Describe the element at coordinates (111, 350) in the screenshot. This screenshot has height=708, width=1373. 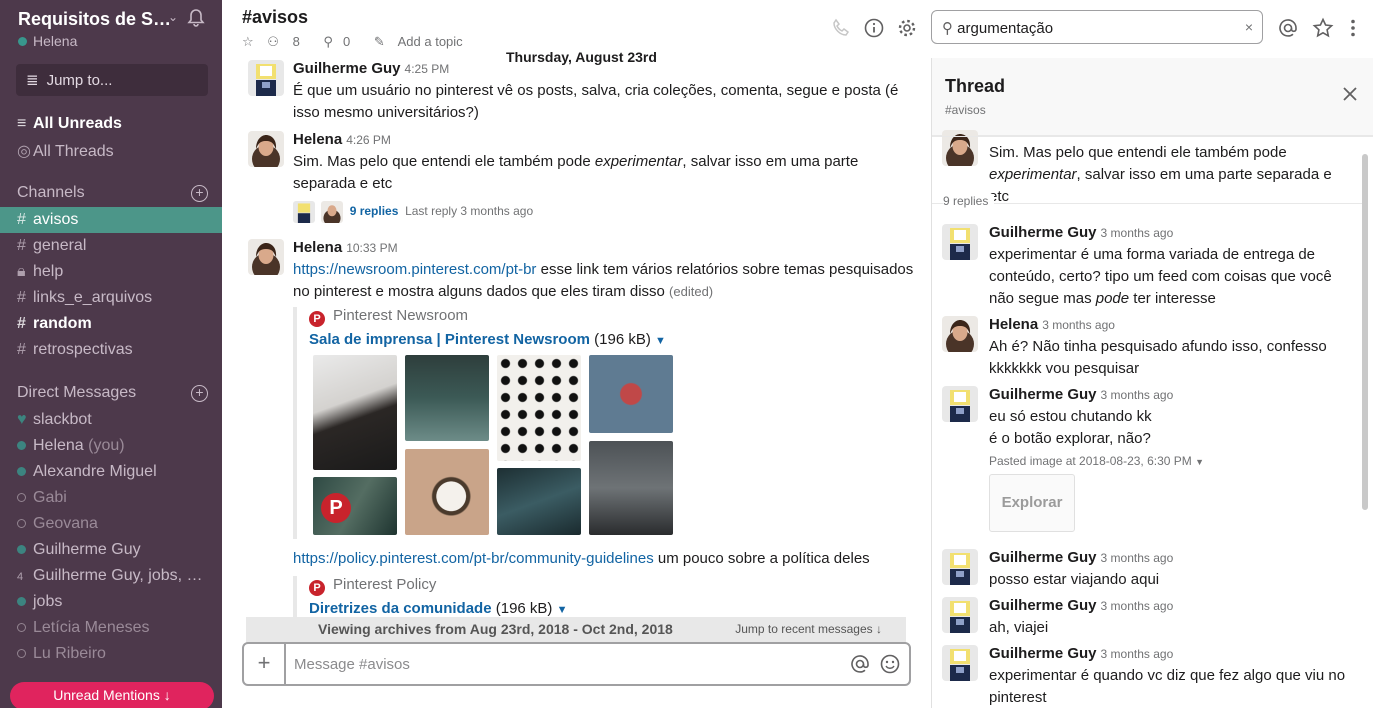
I see `sidebar-channel-retrospectivas: # retrospectivas` at that location.